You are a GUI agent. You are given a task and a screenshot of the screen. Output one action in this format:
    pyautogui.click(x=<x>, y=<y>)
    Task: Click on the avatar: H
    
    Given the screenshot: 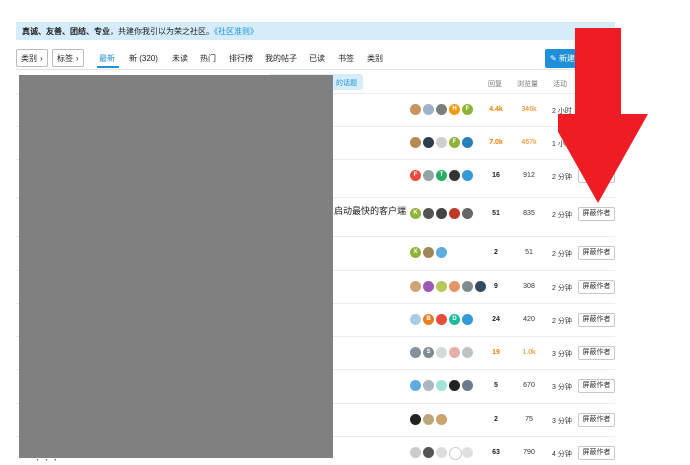 What is the action you would take?
    pyautogui.click(x=454, y=109)
    